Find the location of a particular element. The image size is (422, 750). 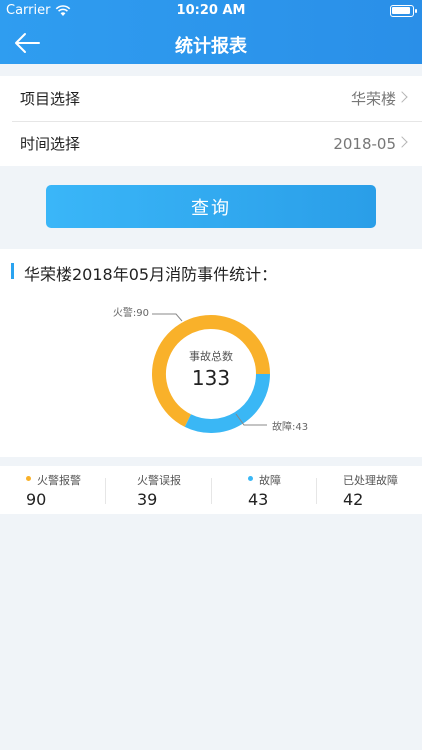

stats-legend: 火警报警 90 火警误报 39 故障 43 已处理故障 42 is located at coordinates (211, 490).